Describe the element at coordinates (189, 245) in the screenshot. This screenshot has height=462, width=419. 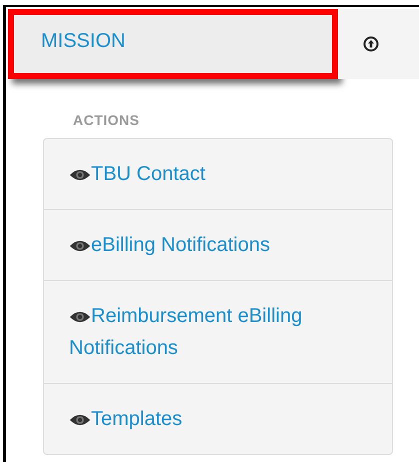
I see `action-link: eBilling Notifications` at that location.